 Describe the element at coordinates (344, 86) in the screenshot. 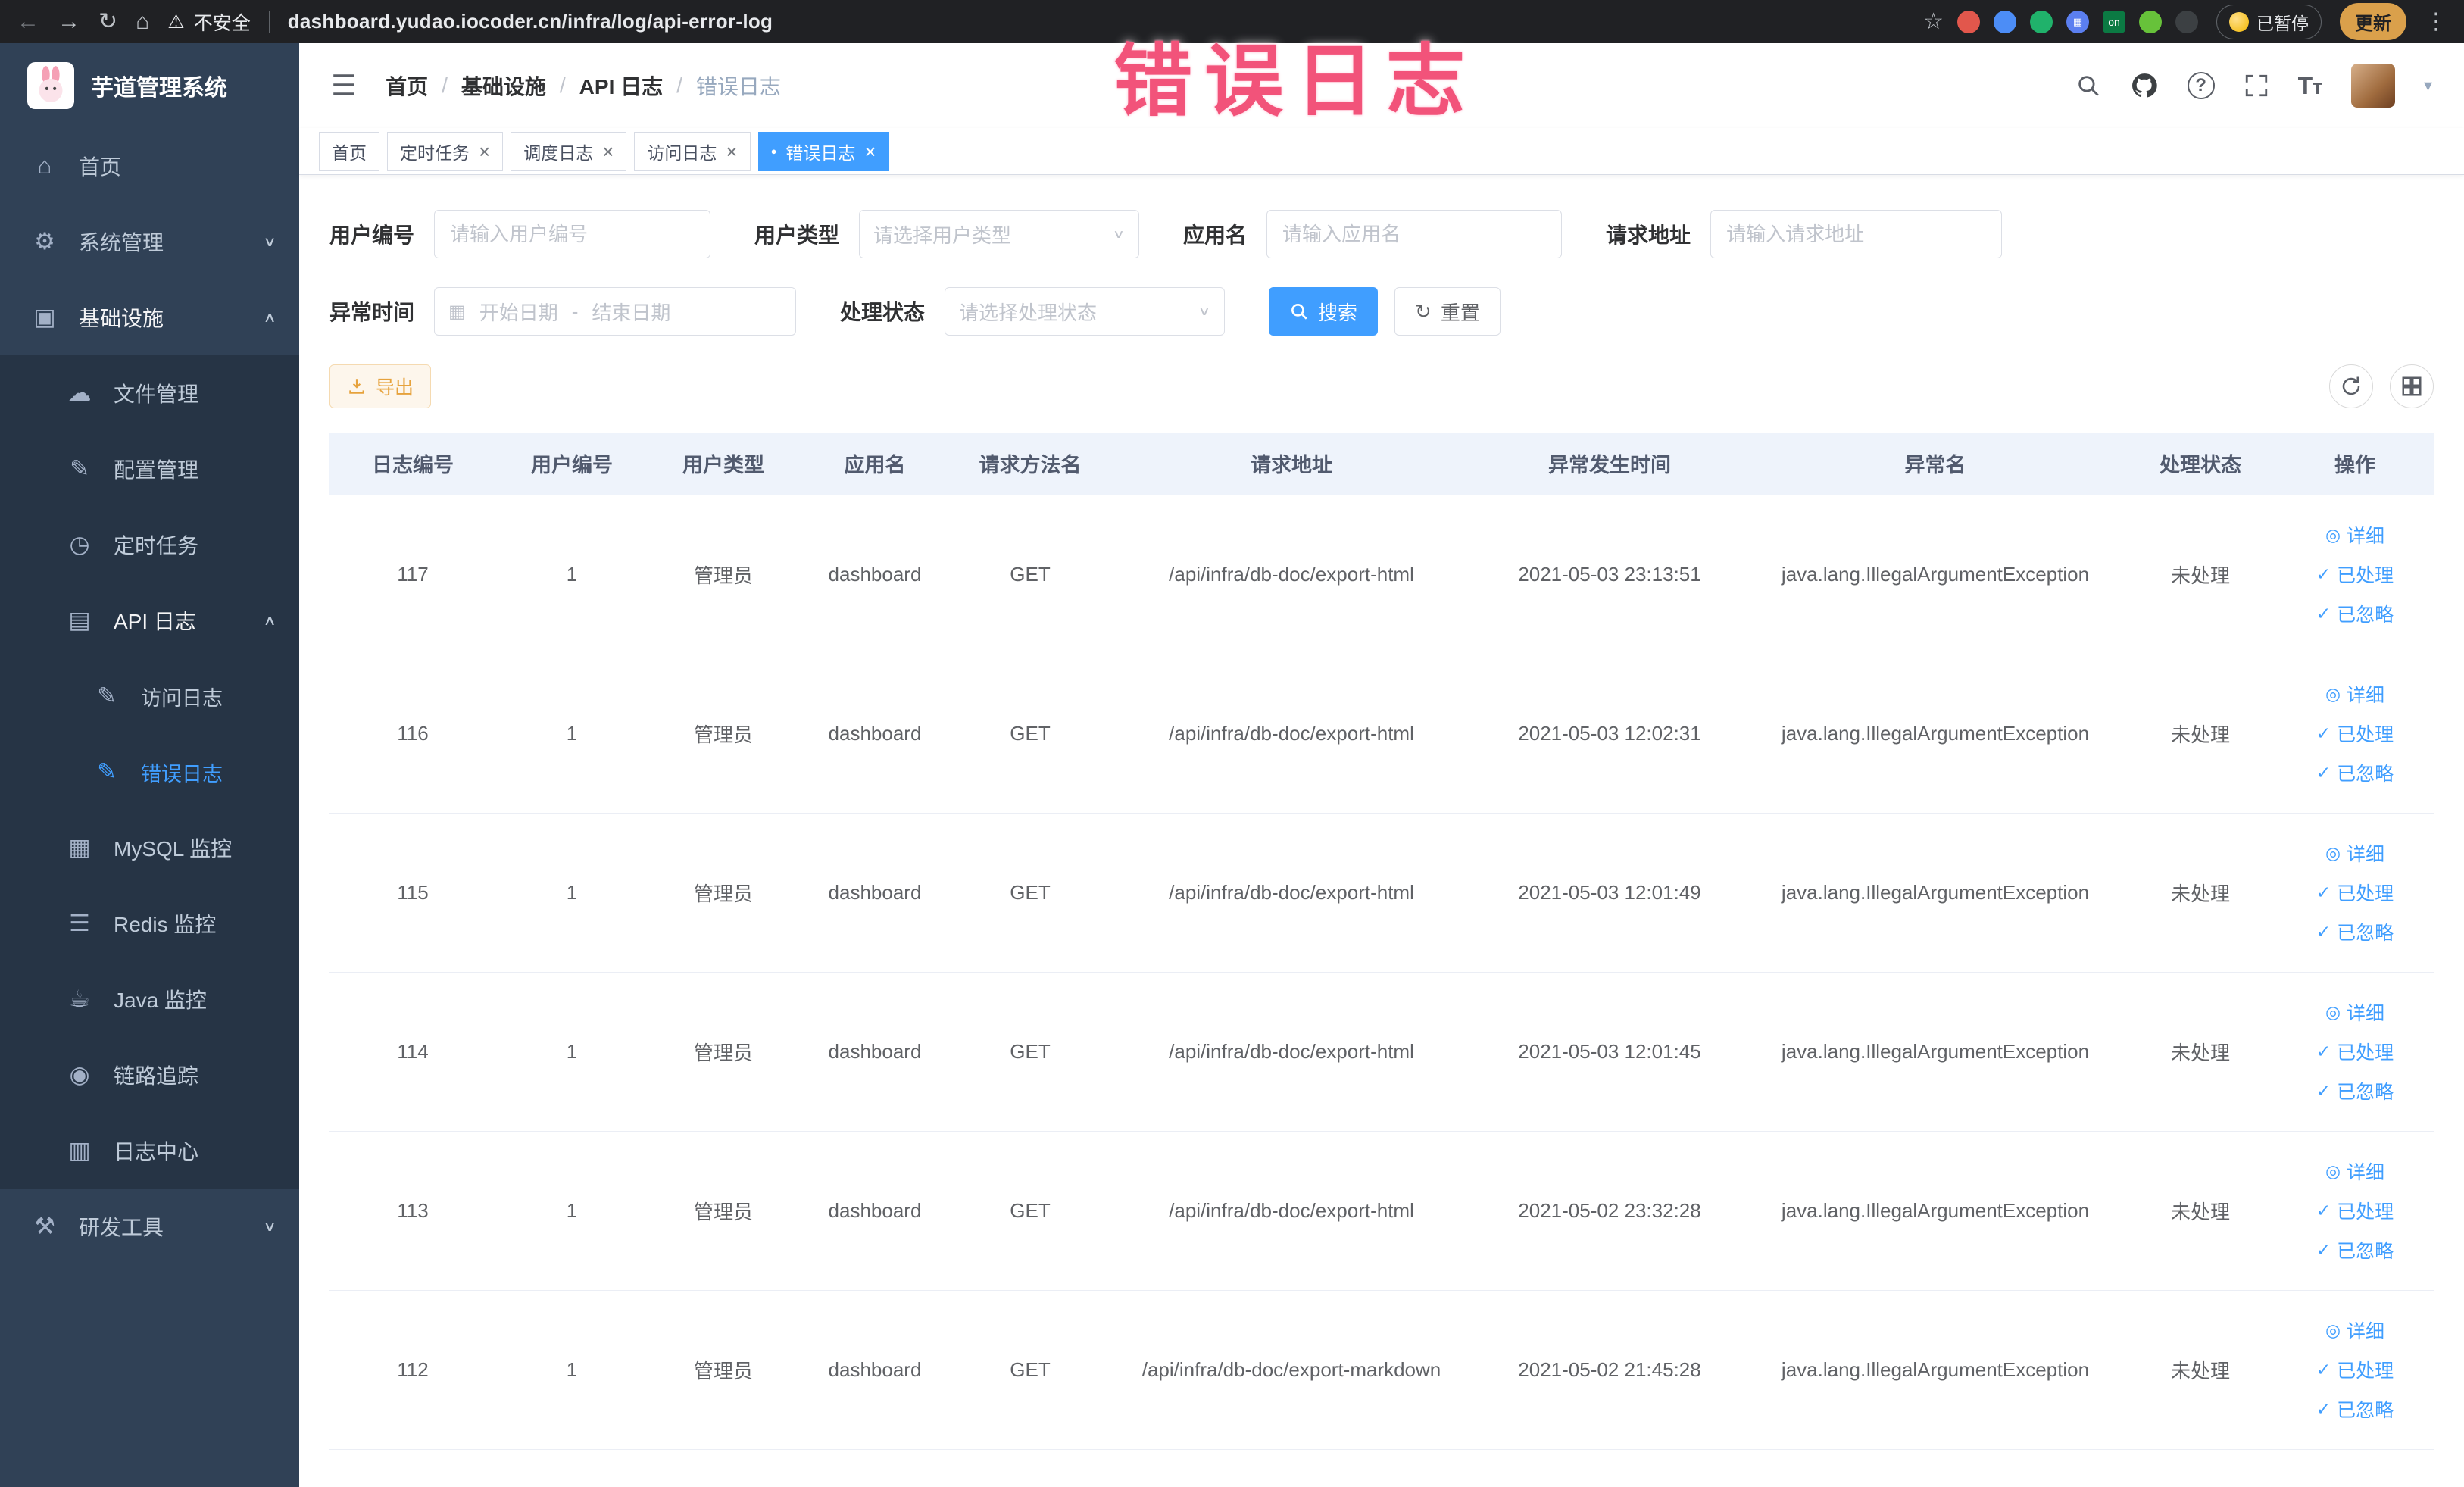

I see `sidebar-toggle-icon: ☰` at that location.